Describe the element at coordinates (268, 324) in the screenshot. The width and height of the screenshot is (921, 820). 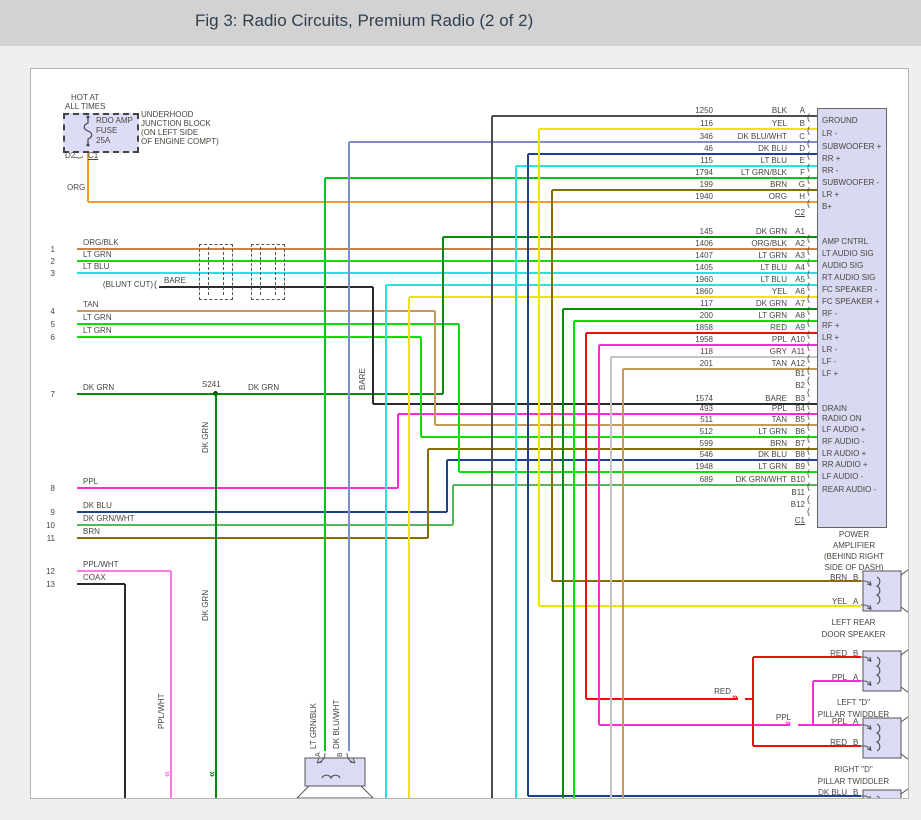
I see `wire-1948-left` at that location.